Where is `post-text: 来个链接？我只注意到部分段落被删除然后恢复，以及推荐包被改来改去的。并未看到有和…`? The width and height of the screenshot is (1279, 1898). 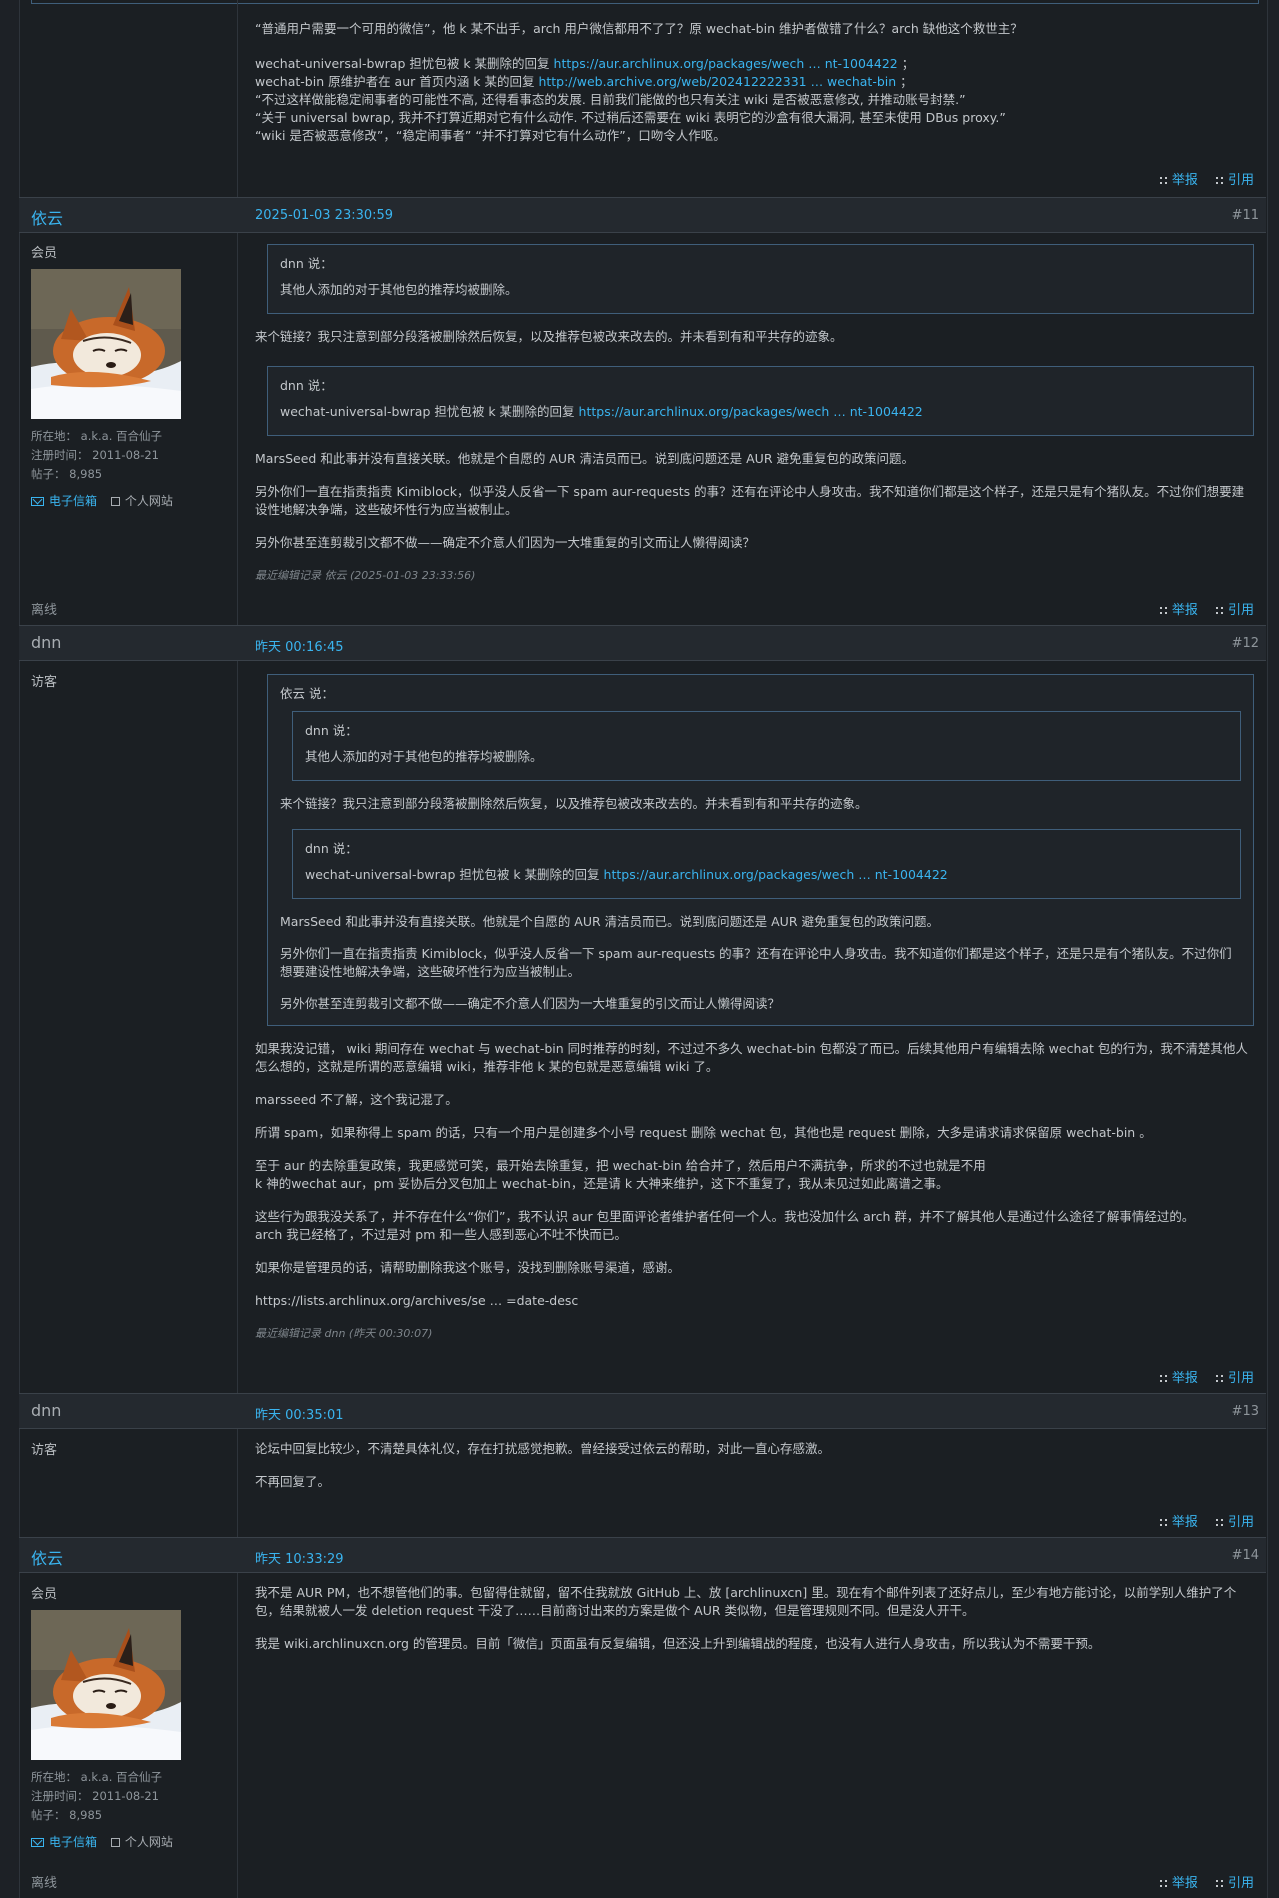 post-text: 来个链接？我只注意到部分段落被删除然后恢复，以及推荐包被改来改去的。并未看到有和… is located at coordinates (549, 336).